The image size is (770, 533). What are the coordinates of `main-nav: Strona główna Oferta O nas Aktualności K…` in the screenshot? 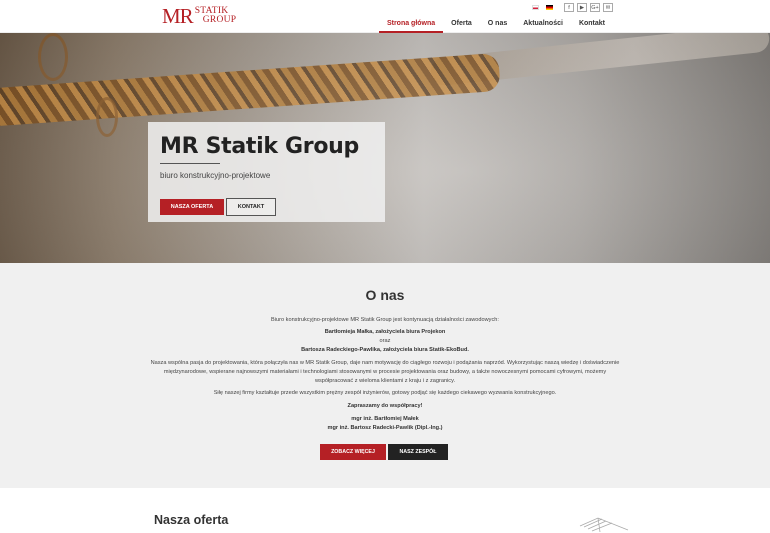 It's located at (495, 24).